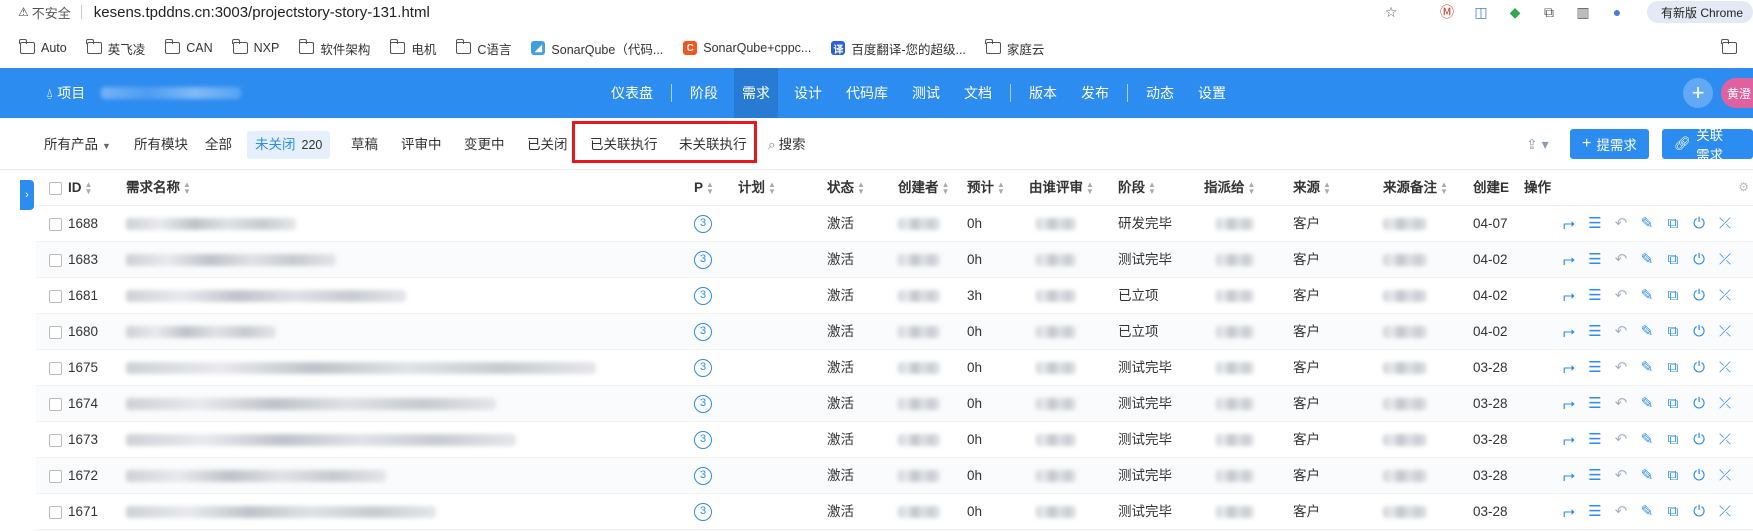 The width and height of the screenshot is (1753, 531). I want to click on filter-reviewing: 评审中, so click(421, 145).